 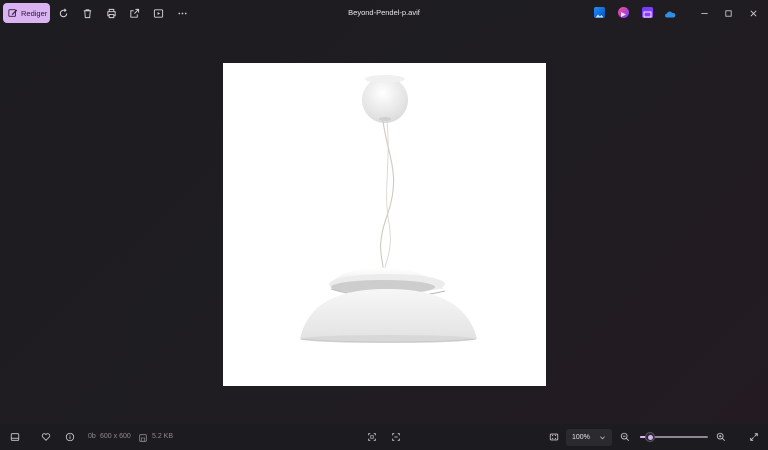 What do you see at coordinates (163, 436) in the screenshot?
I see `file-size: 5.2 KB` at bounding box center [163, 436].